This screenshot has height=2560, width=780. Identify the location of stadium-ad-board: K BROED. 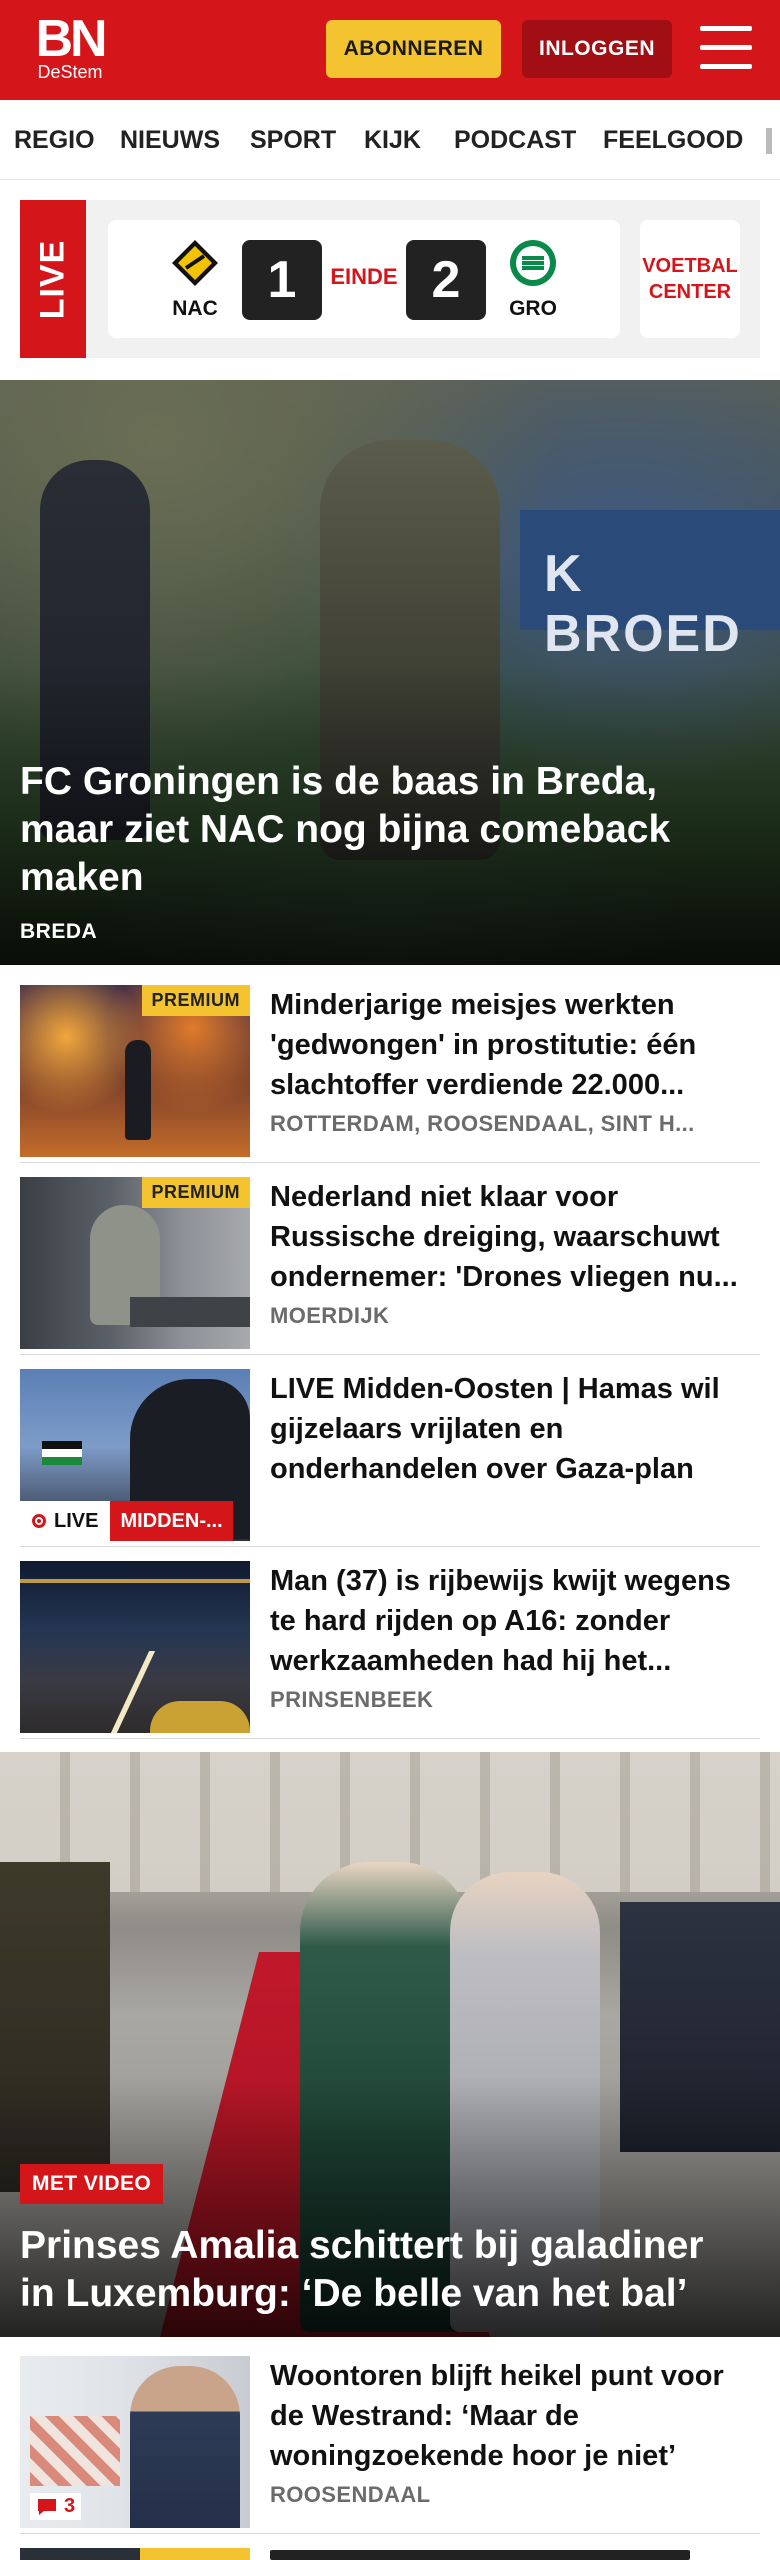
(650, 586).